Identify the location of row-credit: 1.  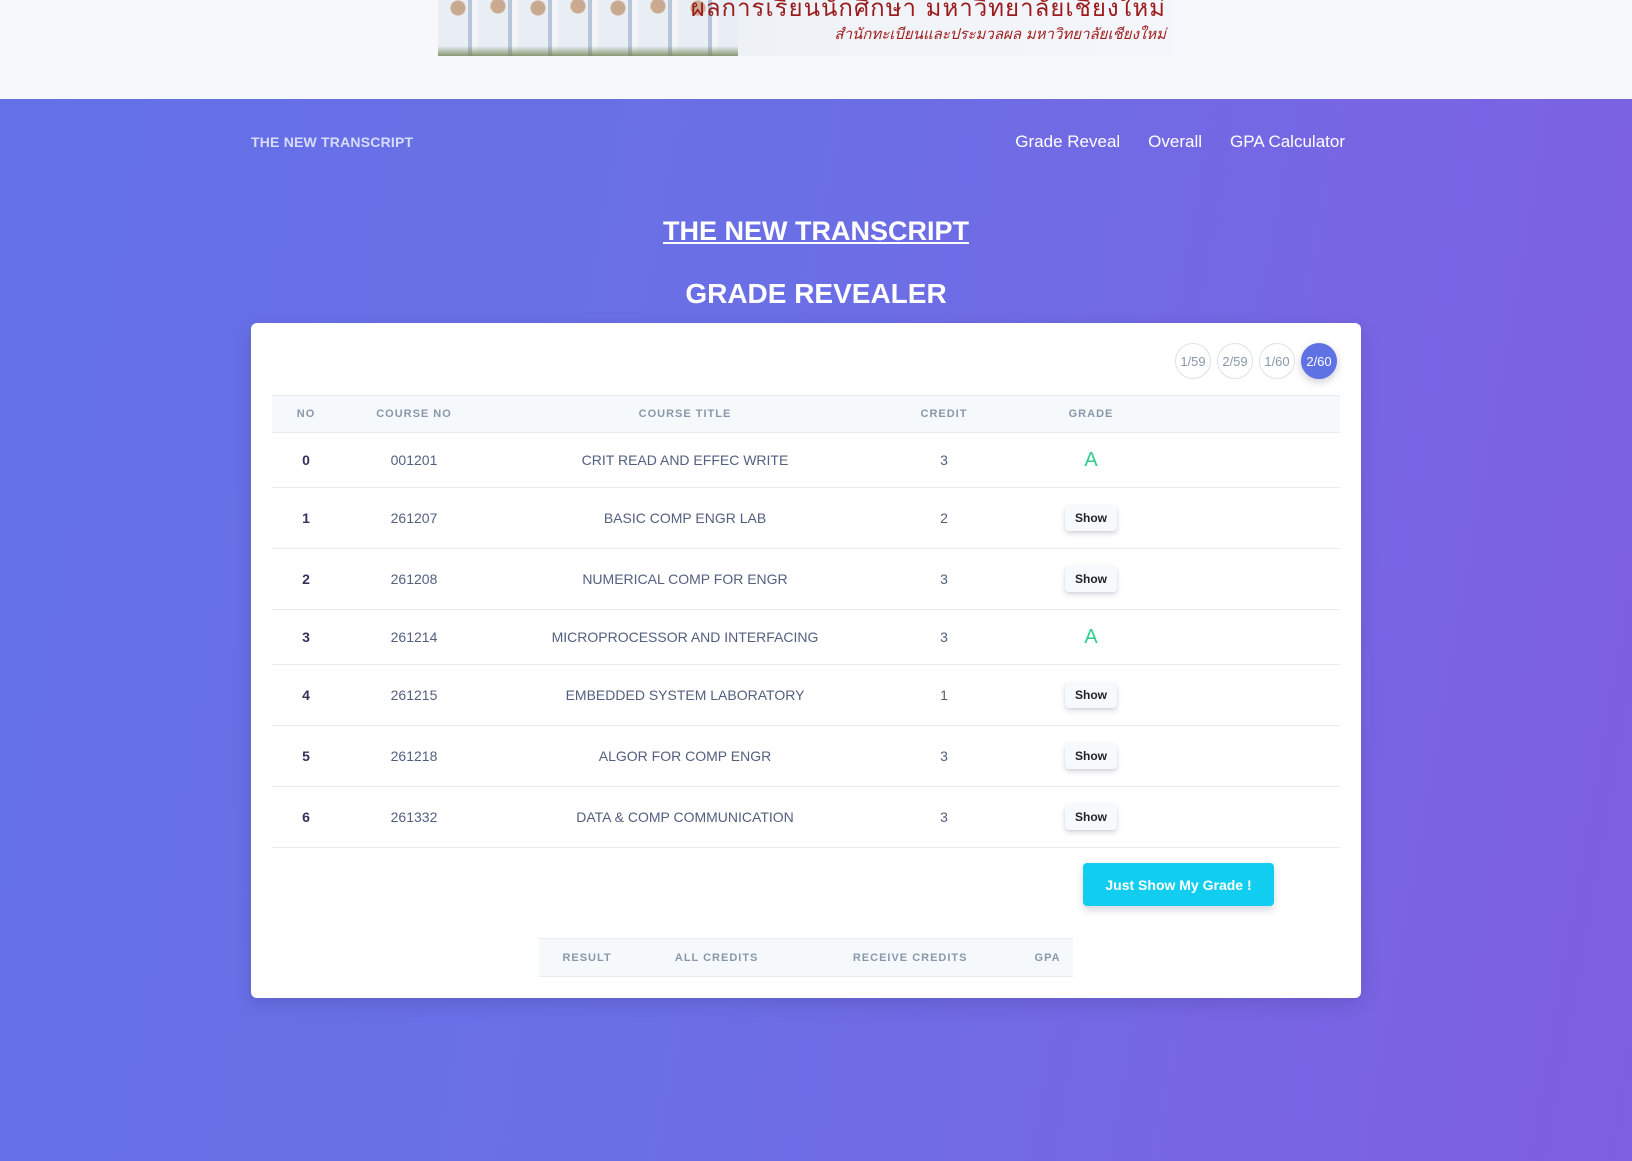
(944, 695).